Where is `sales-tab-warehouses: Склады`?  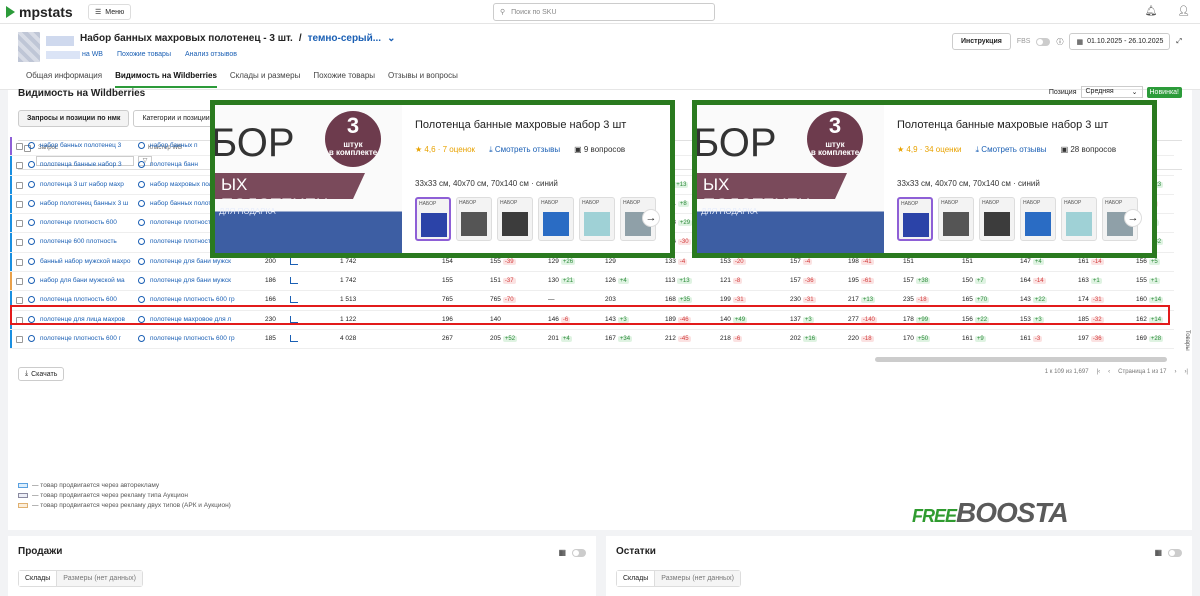
sales-tab-warehouses: Склады is located at coordinates (38, 578).